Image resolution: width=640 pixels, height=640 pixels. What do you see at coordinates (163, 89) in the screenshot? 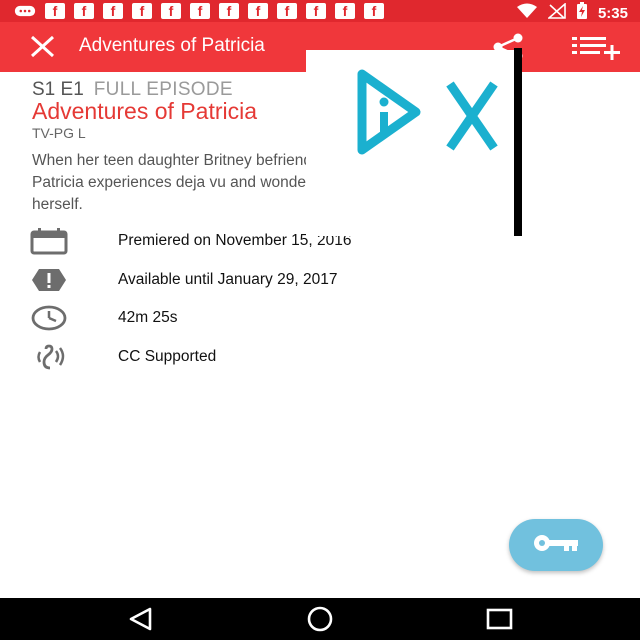
I see `episode-type-label: FULL EPISODE` at bounding box center [163, 89].